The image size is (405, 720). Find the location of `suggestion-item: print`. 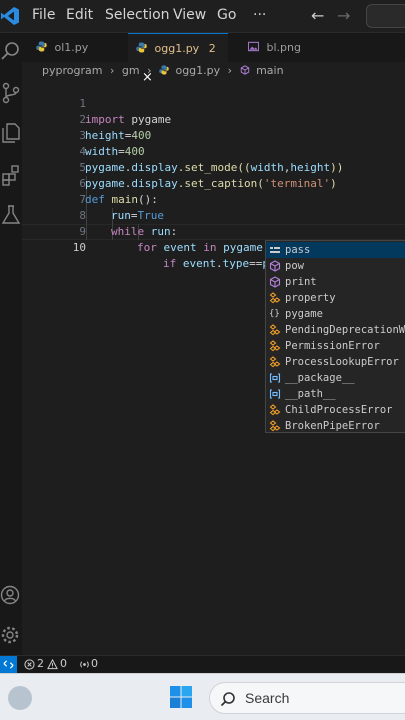

suggestion-item: print is located at coordinates (335, 282).